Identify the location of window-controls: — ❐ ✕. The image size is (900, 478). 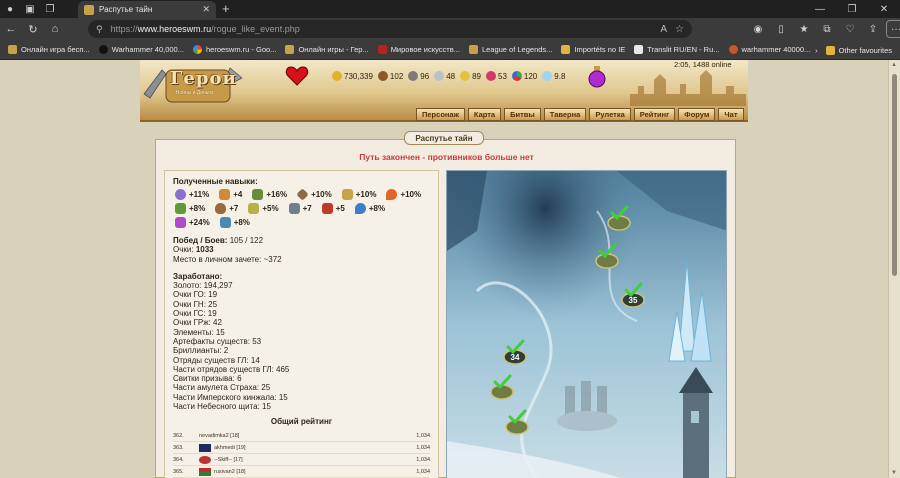
(852, 9).